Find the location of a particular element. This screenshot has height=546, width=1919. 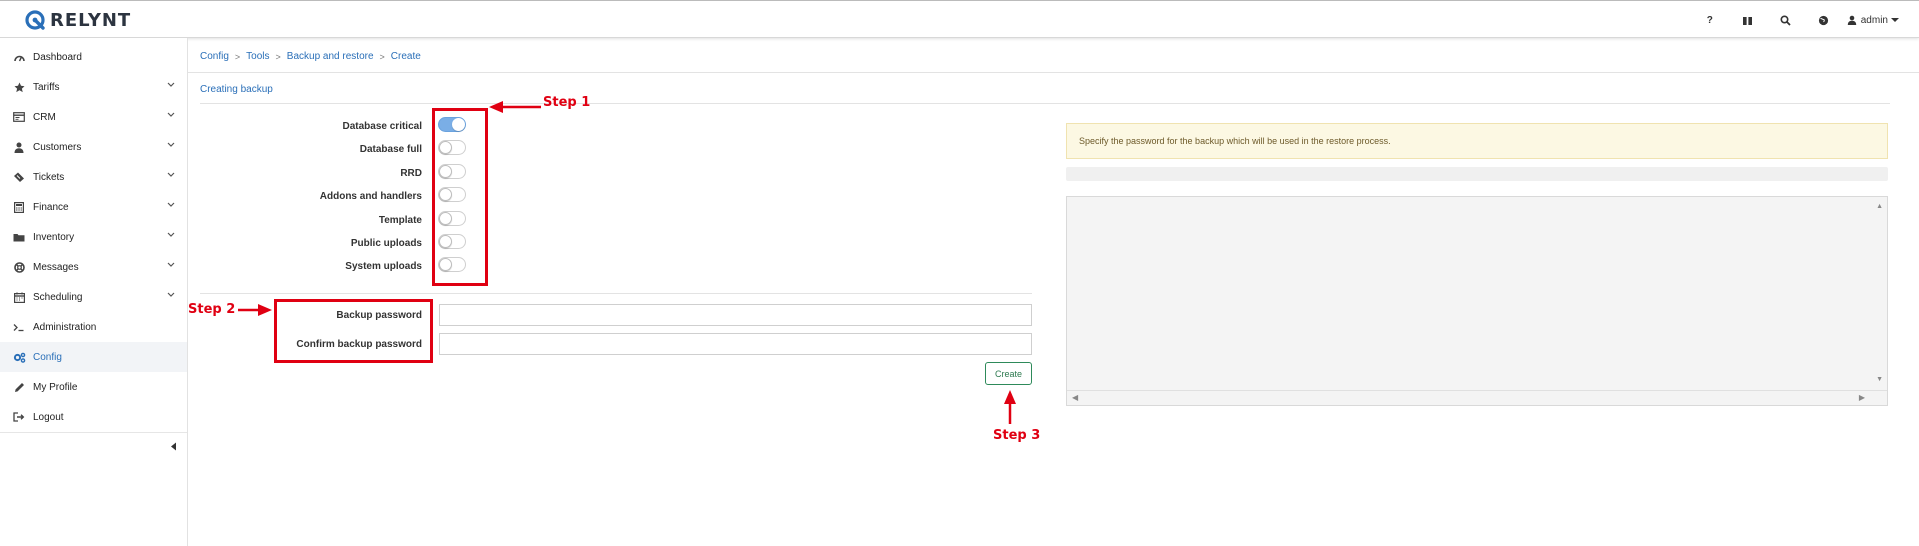

create-button: Create is located at coordinates (1008, 373).